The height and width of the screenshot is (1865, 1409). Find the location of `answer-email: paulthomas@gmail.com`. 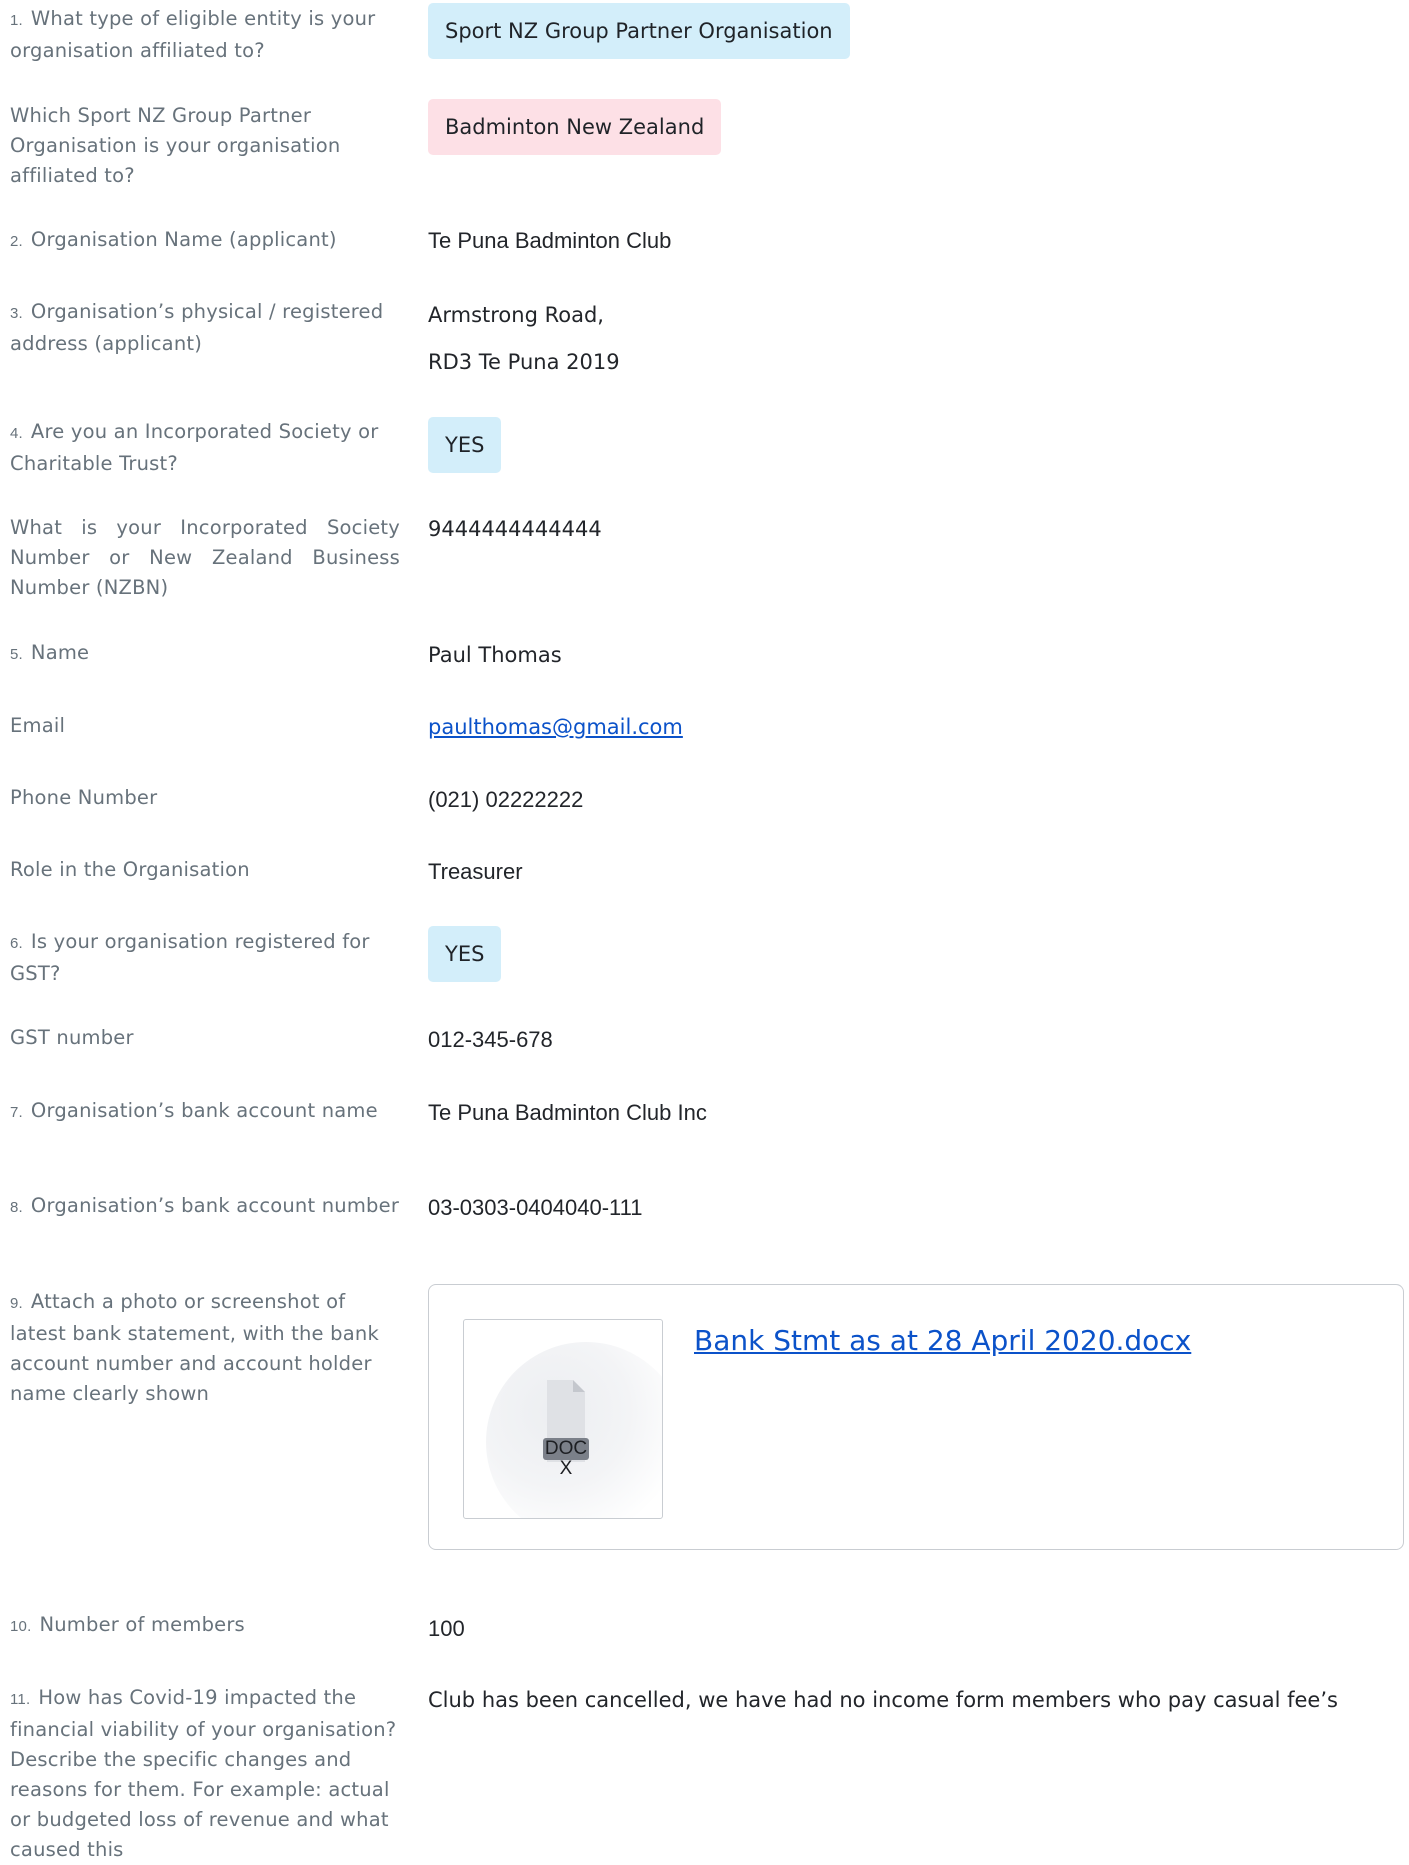

answer-email: paulthomas@gmail.com is located at coordinates (555, 727).